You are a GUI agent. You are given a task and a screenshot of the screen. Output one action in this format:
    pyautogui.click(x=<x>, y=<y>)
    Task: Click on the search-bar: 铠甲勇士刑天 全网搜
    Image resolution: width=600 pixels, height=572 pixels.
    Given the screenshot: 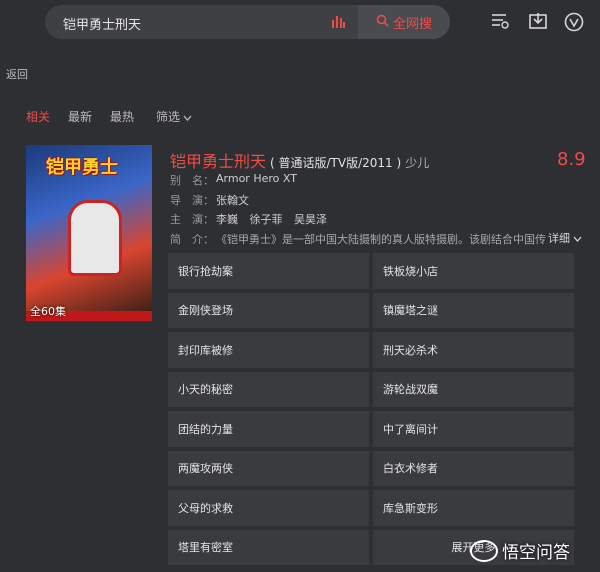 What is the action you would take?
    pyautogui.click(x=247, y=22)
    